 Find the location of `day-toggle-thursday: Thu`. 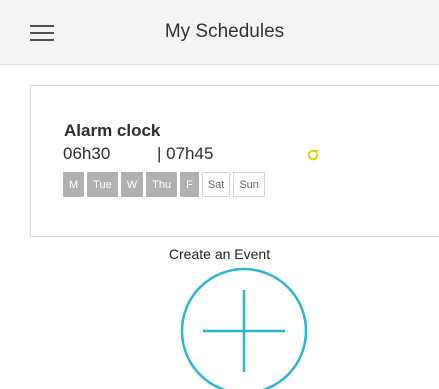

day-toggle-thursday: Thu is located at coordinates (162, 184).